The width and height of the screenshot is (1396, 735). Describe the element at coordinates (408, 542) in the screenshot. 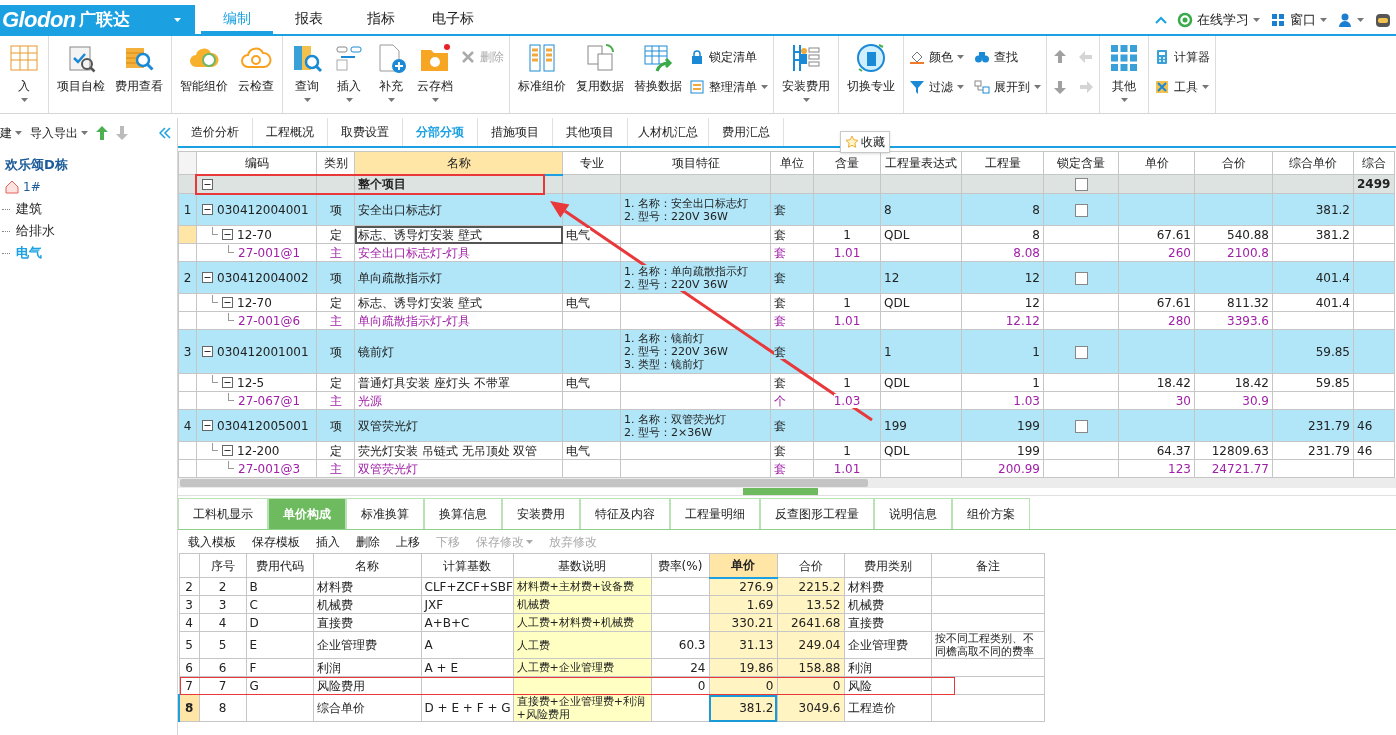

I see `toolbar-button: 上移` at that location.